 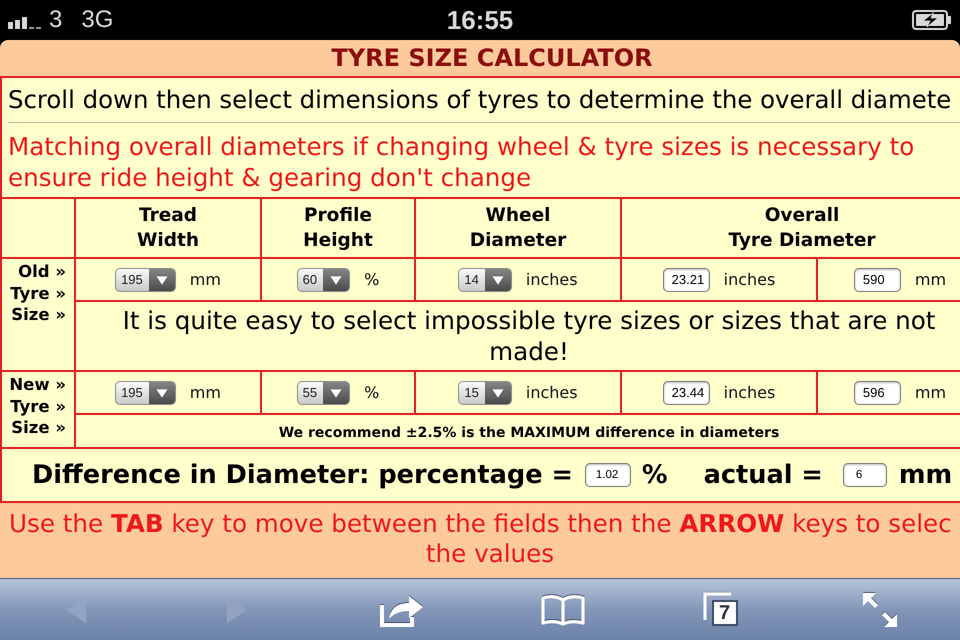 I want to click on instructions-text: Use the TAB key to move between the fields then the ARROW keys to selec the values, so click(x=480, y=539).